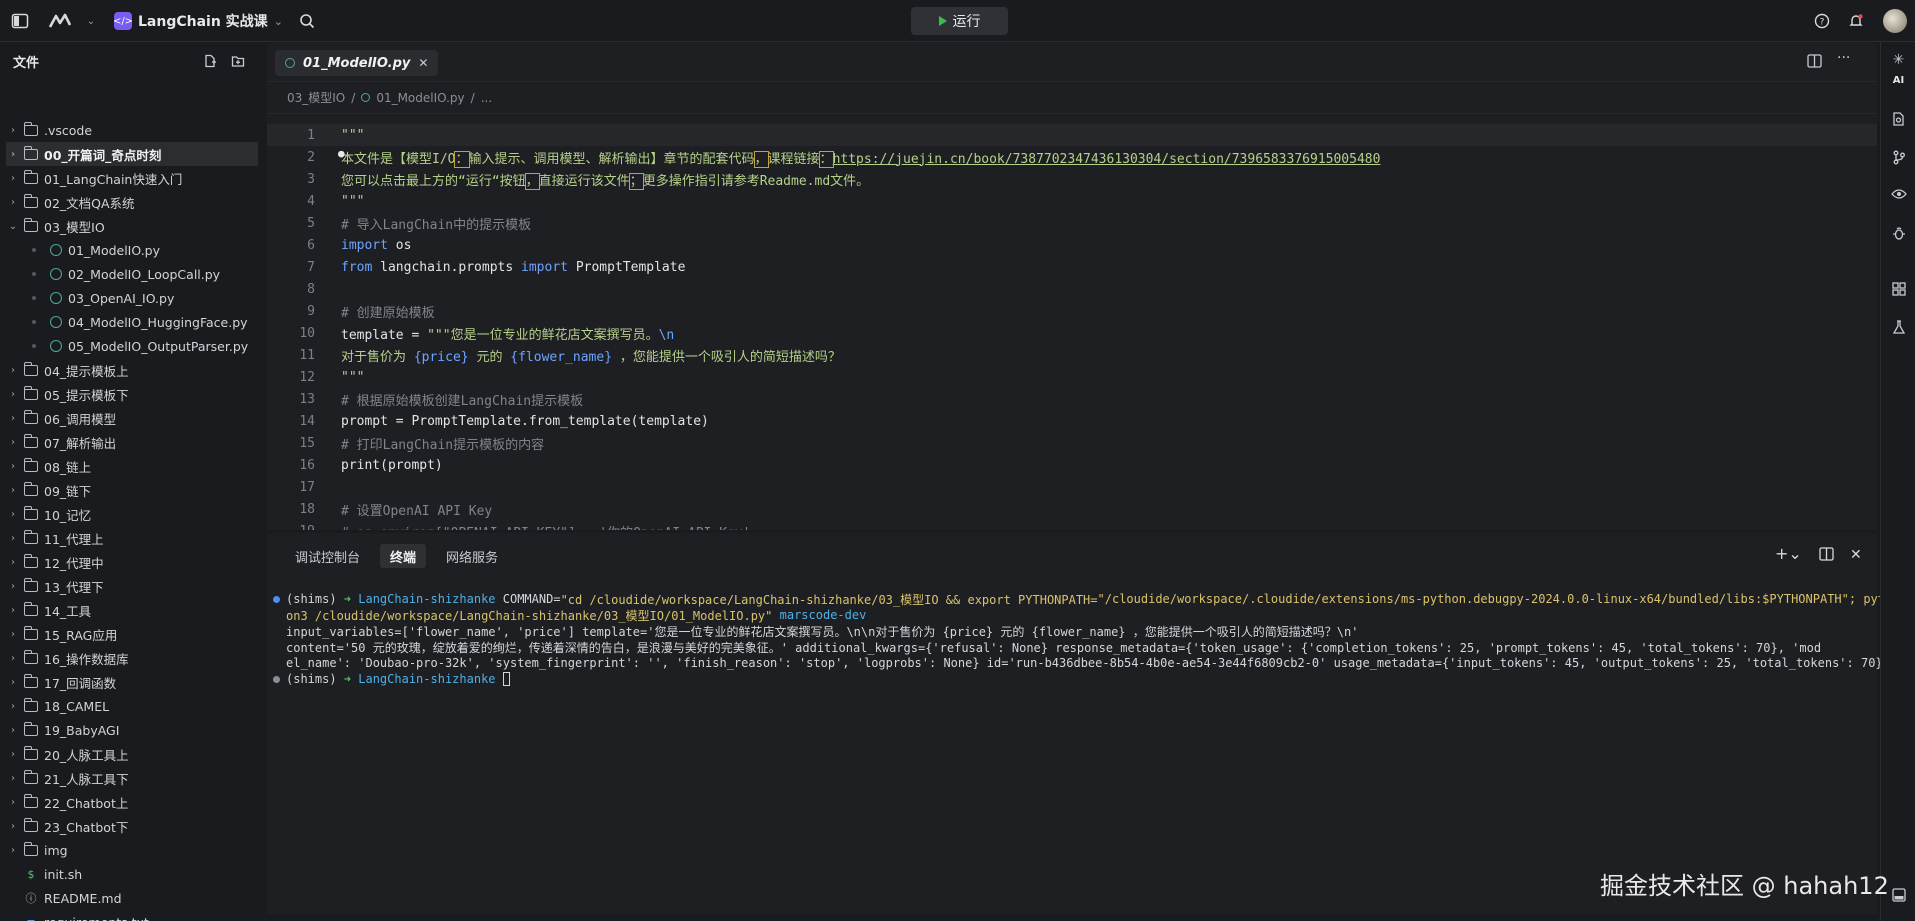 This screenshot has height=921, width=1915. I want to click on tree-item: $ init.sh, so click(132, 874).